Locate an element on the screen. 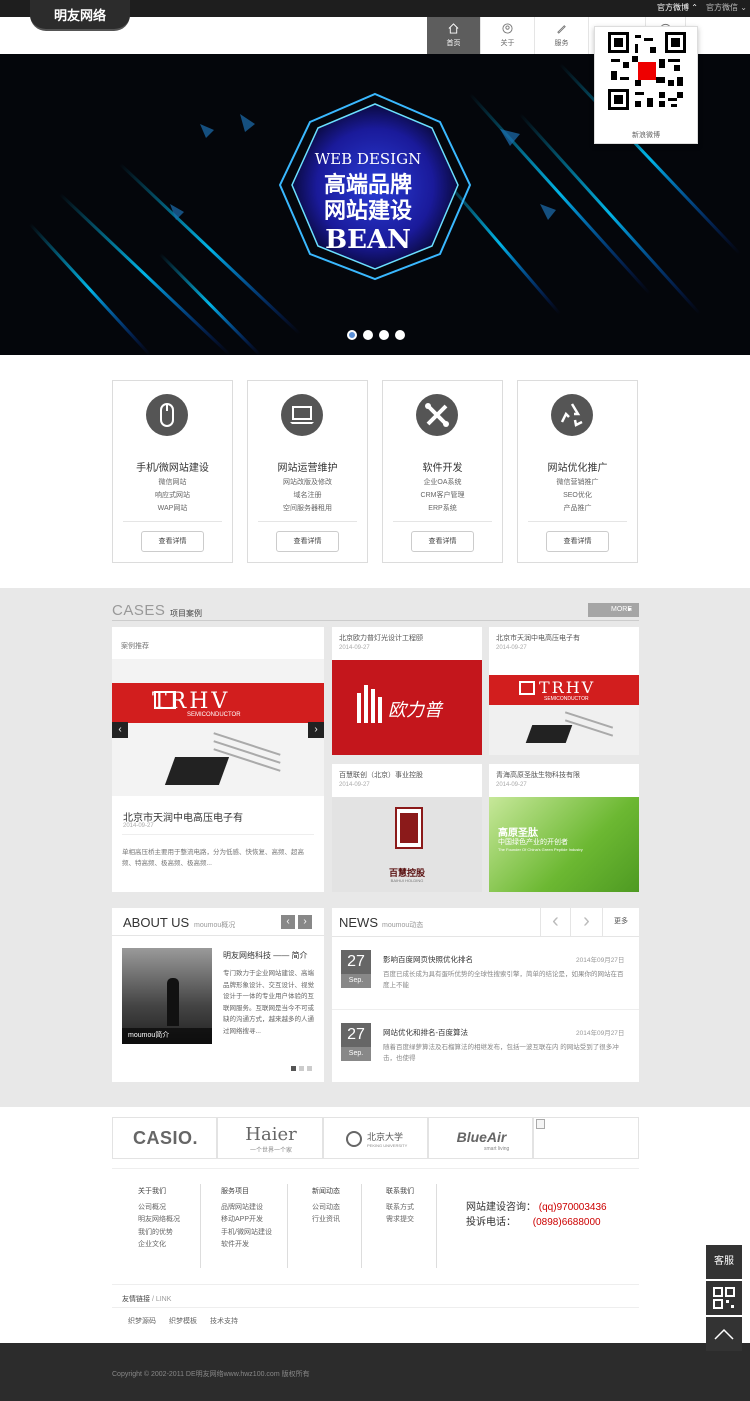 The width and height of the screenshot is (750, 1401). qq-number: (qq)970003436 is located at coordinates (573, 1207).